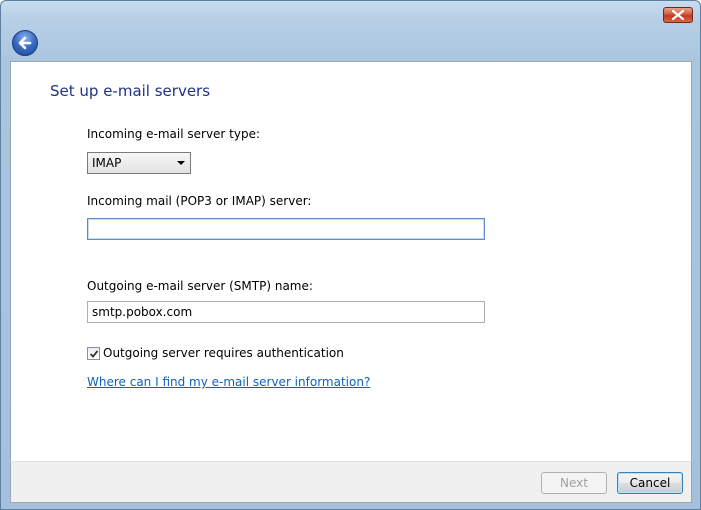 This screenshot has width=701, height=510. I want to click on auth-checkbox, so click(93, 353).